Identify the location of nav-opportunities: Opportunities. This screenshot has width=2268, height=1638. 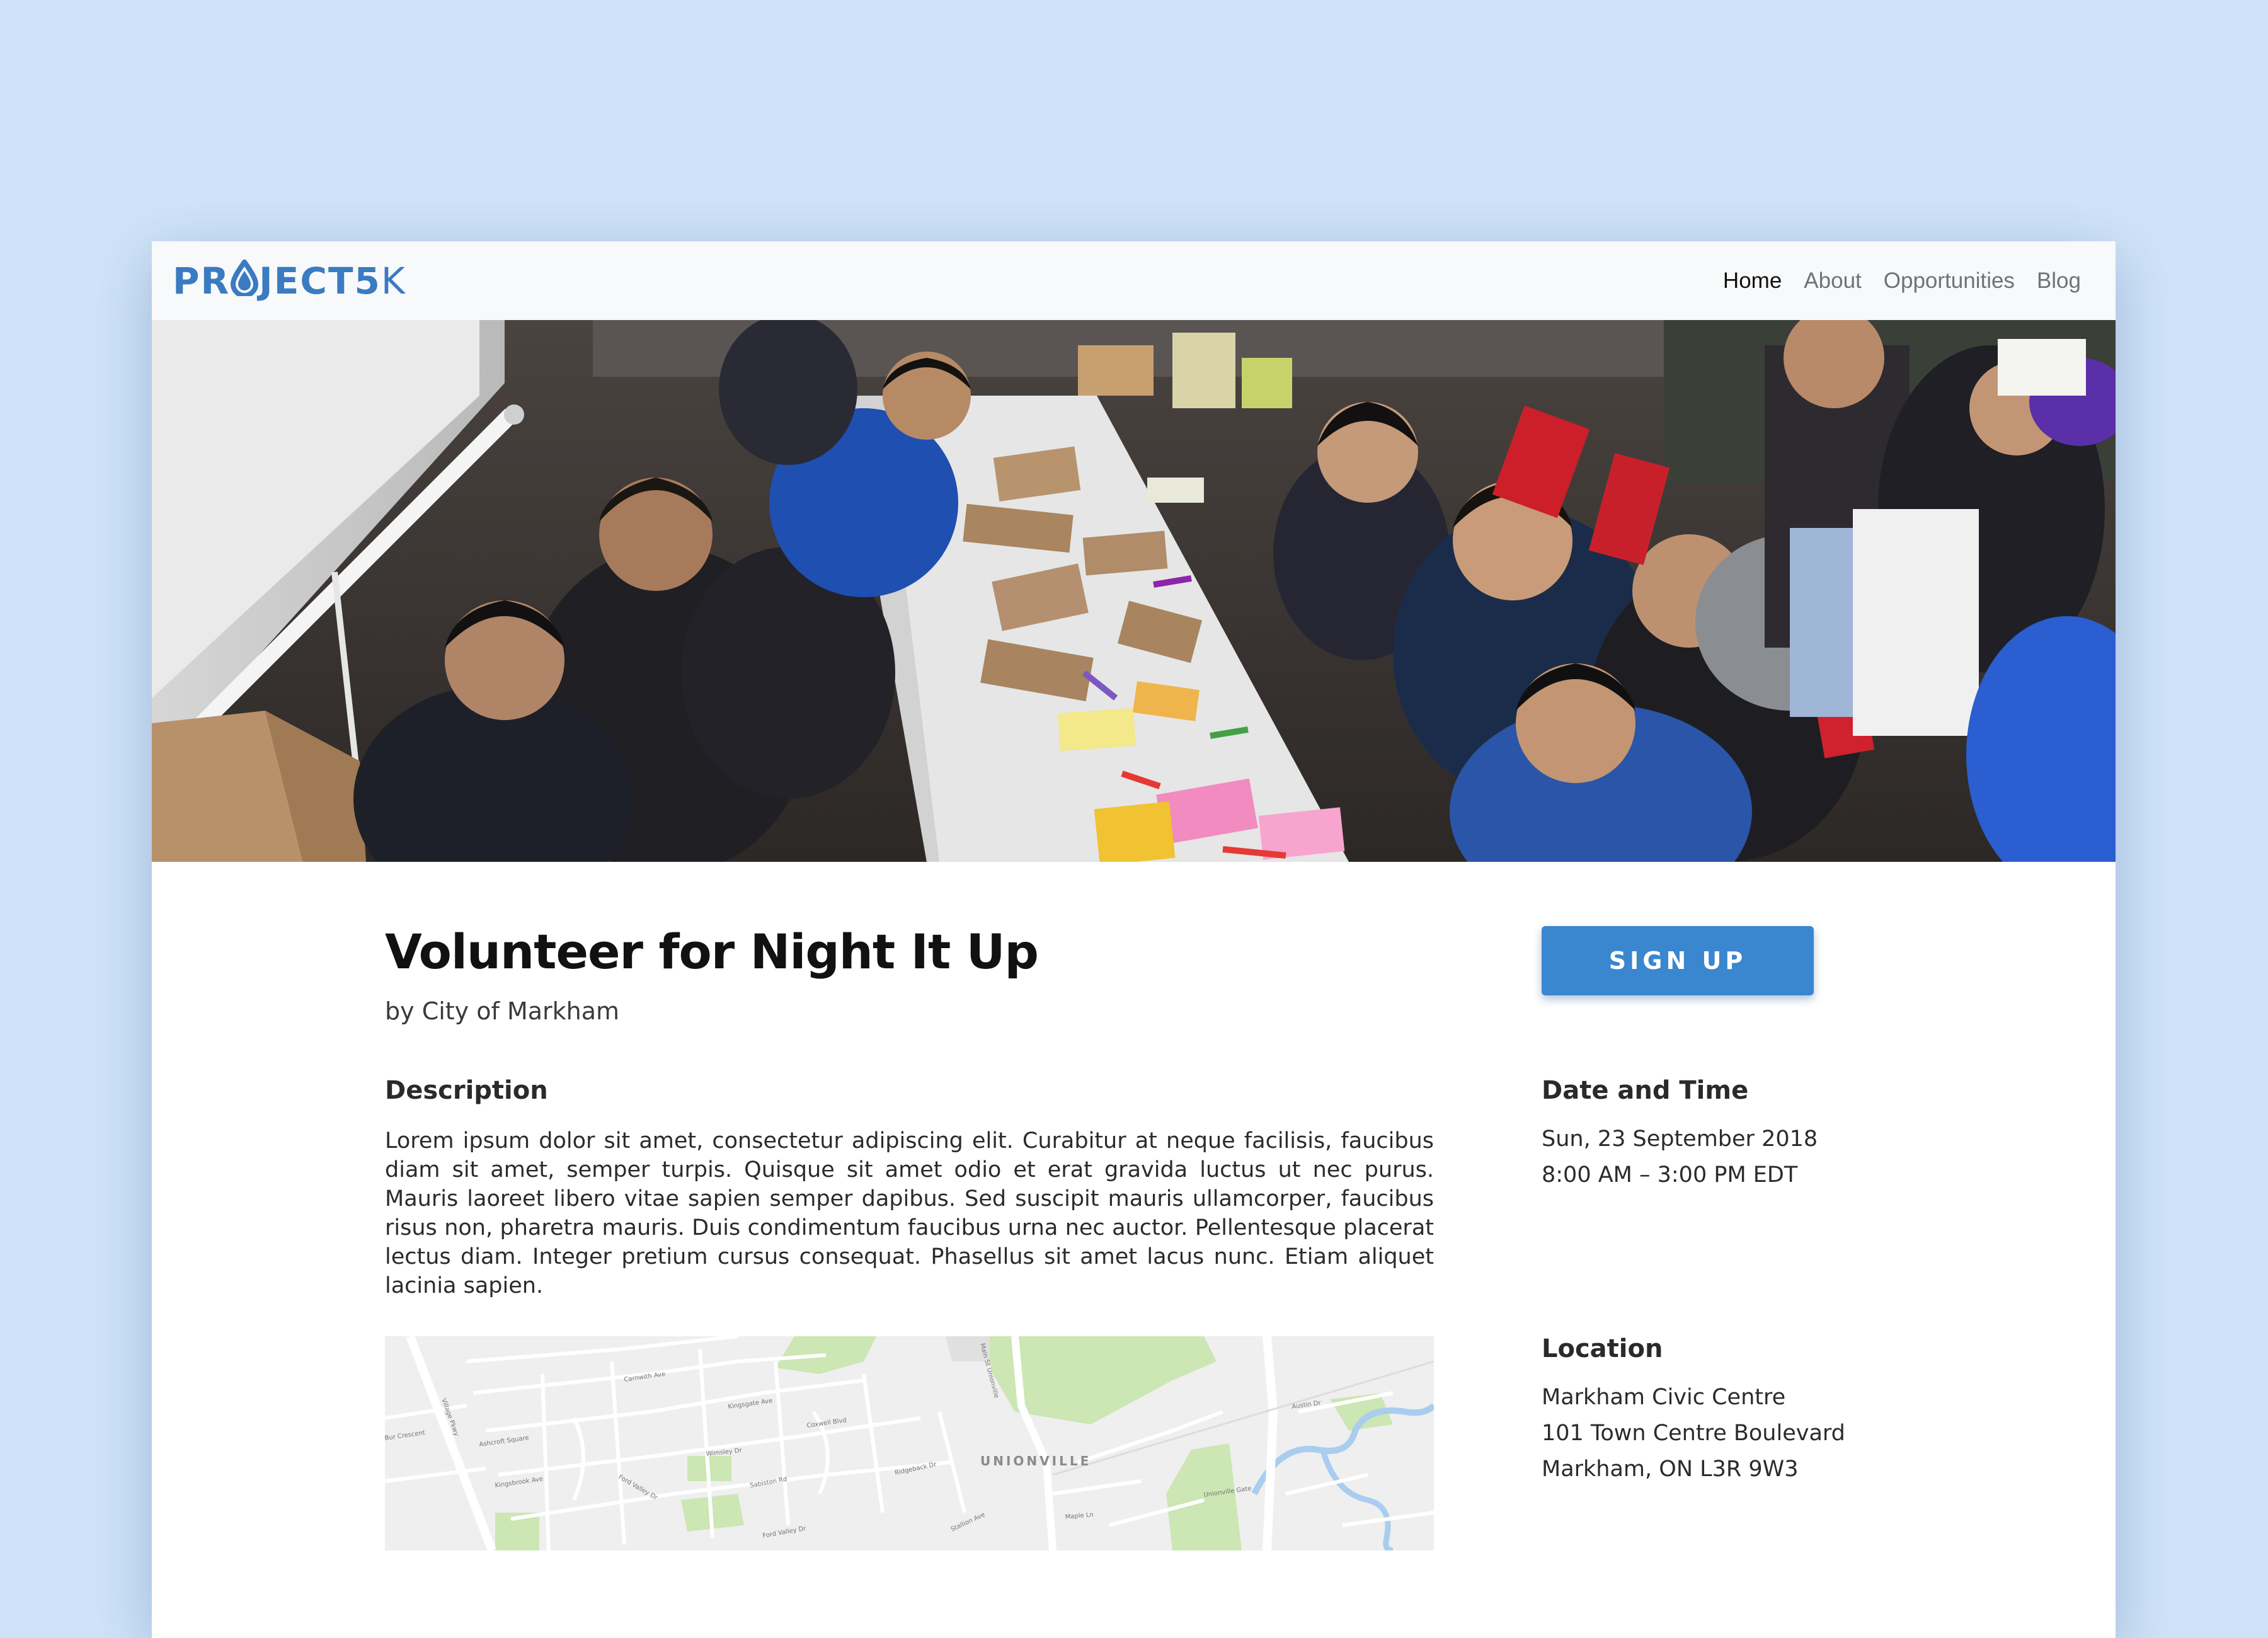
(1949, 281).